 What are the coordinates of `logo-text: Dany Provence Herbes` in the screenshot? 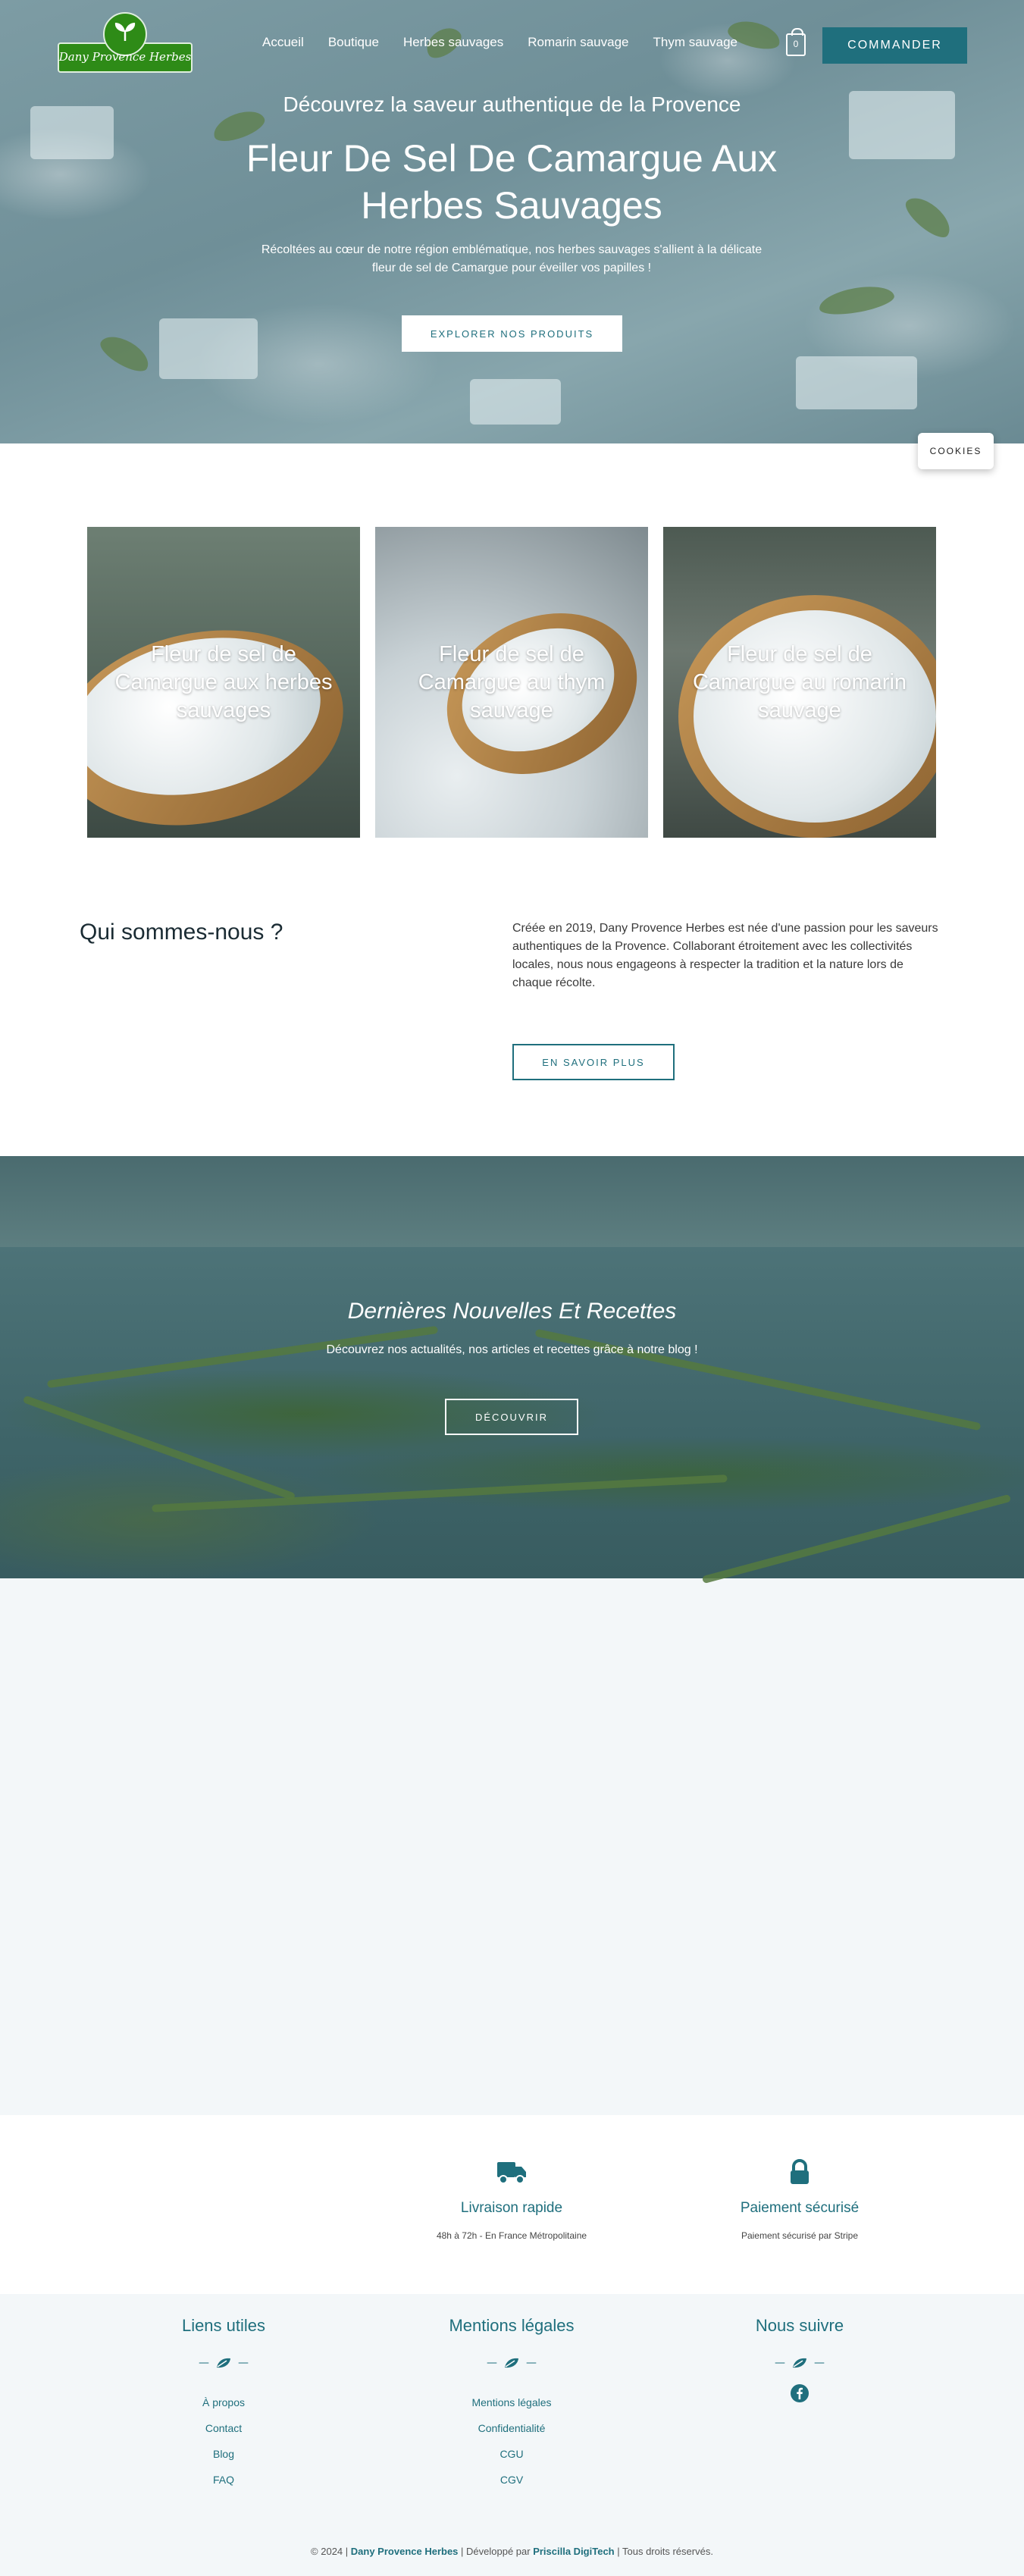 It's located at (125, 57).